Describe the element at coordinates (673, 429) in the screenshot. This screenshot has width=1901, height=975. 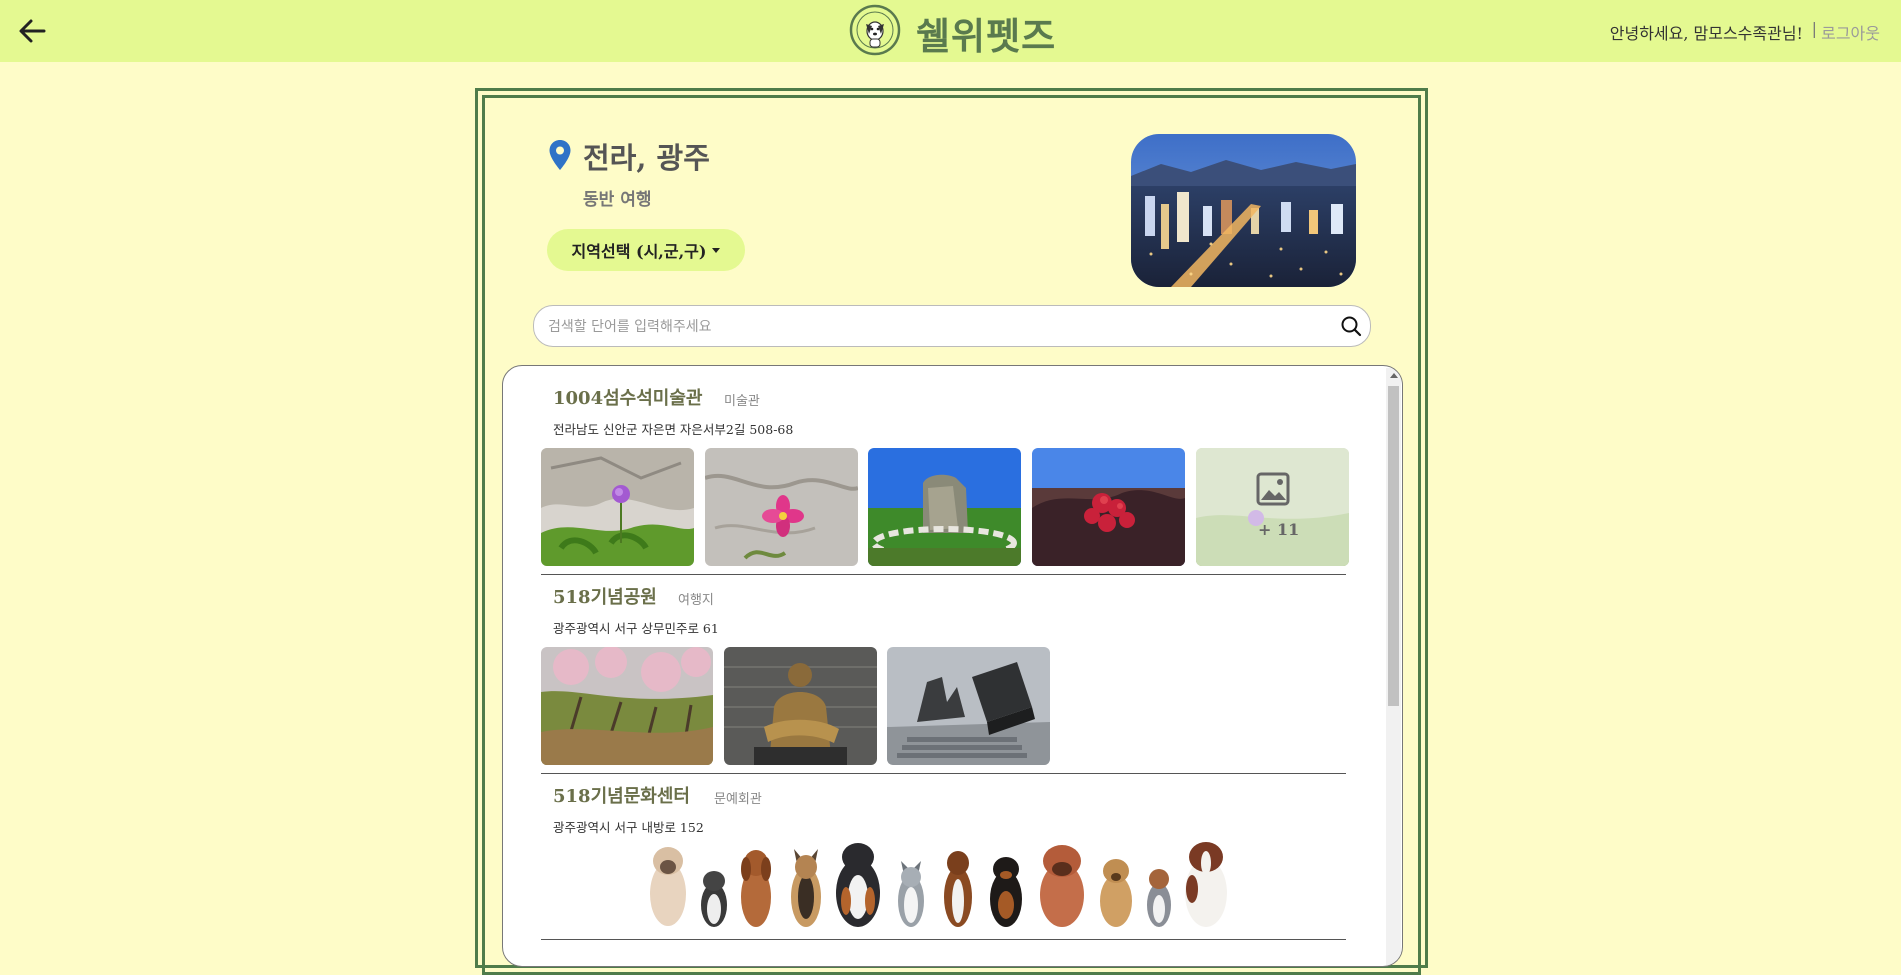
I see `place-address: 전라남도 신안군 자은면 자은서부2길 508-68` at that location.